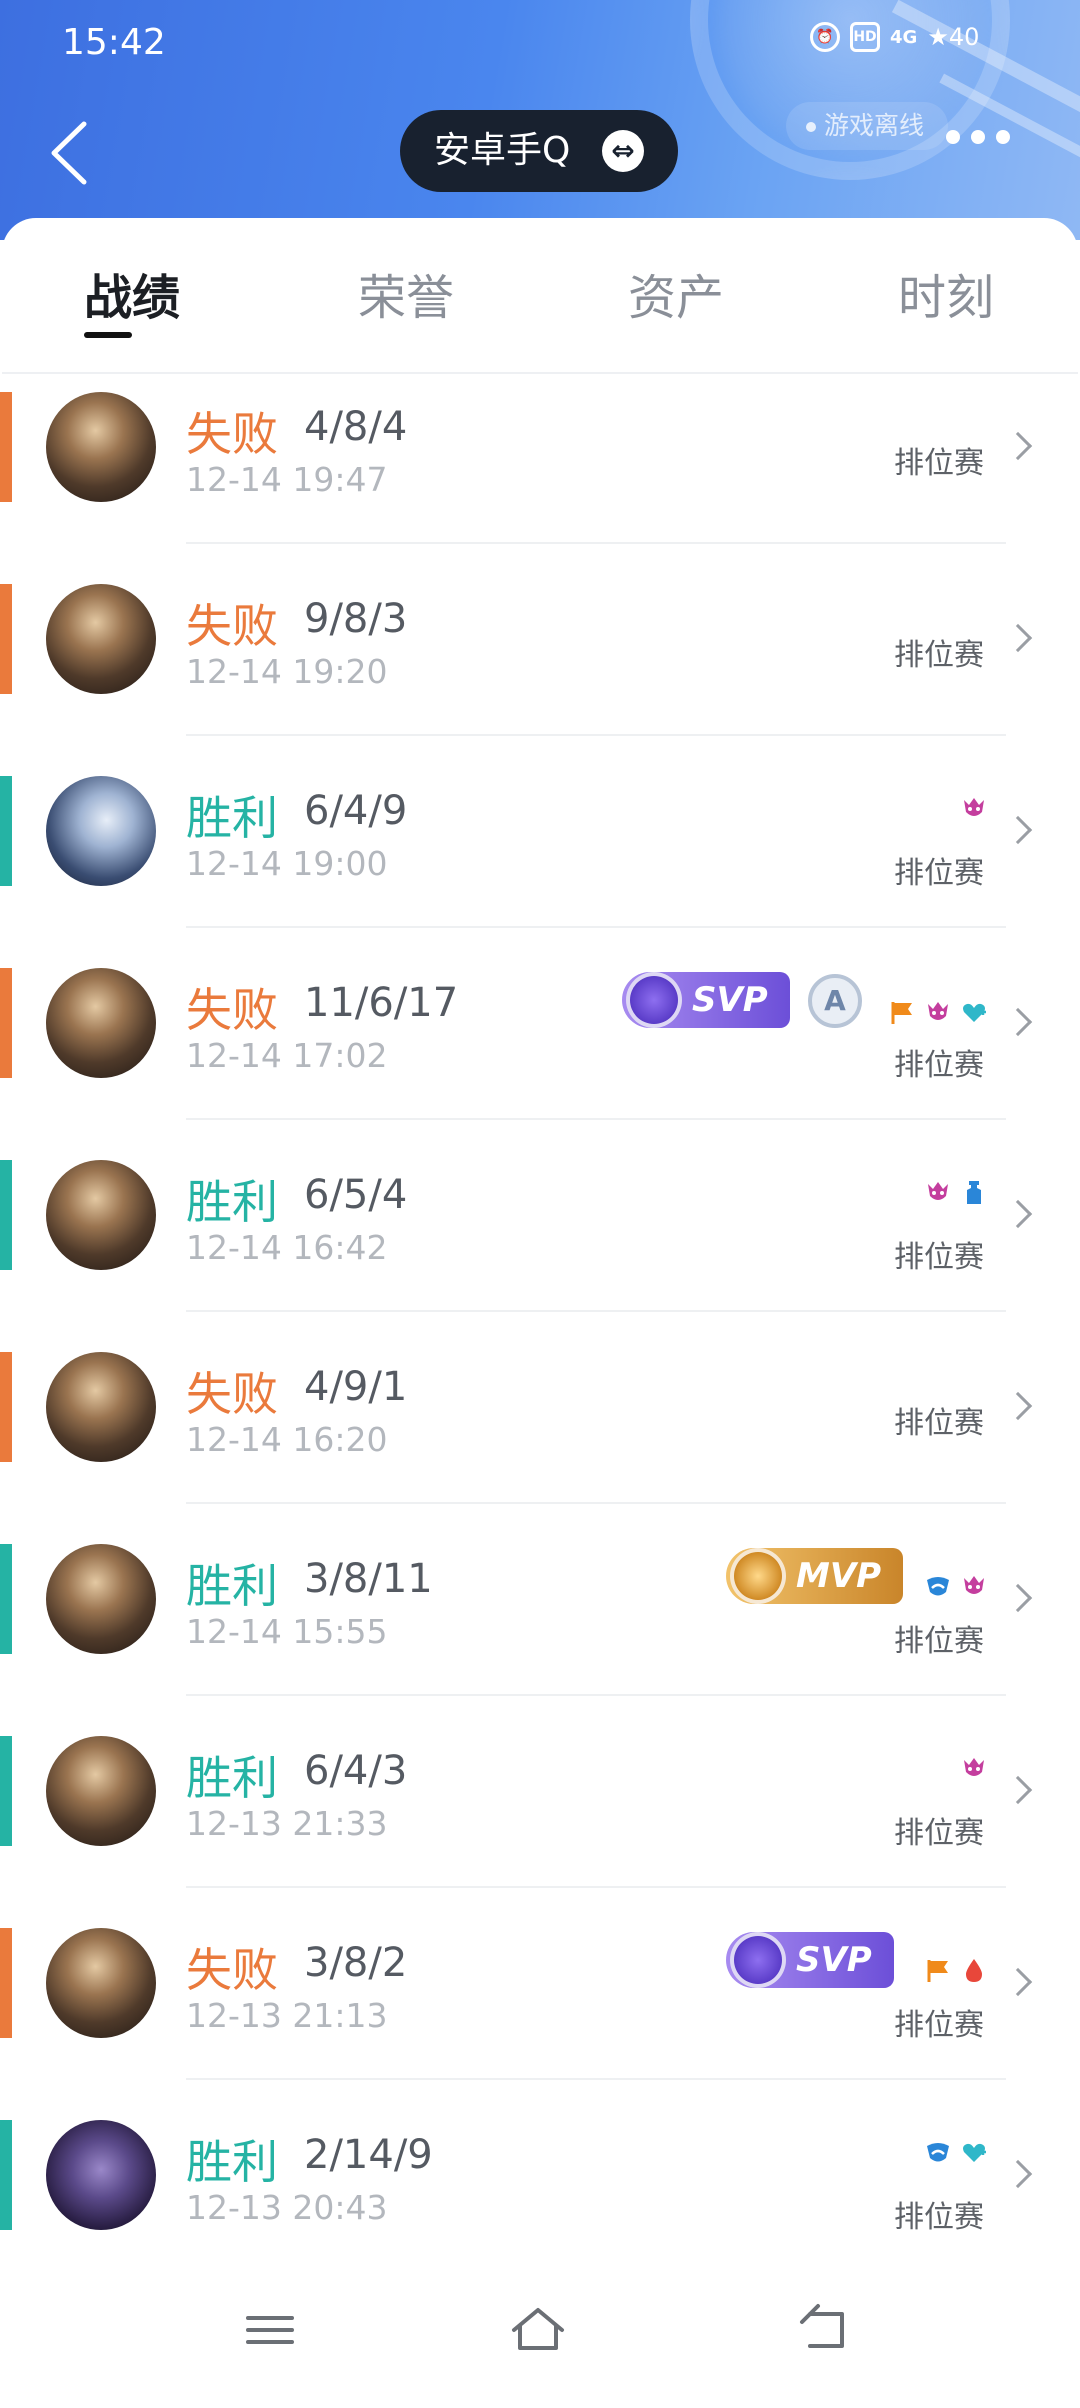 This screenshot has height=2408, width=1080. Describe the element at coordinates (132, 298) in the screenshot. I see `tab-record: 战绩` at that location.